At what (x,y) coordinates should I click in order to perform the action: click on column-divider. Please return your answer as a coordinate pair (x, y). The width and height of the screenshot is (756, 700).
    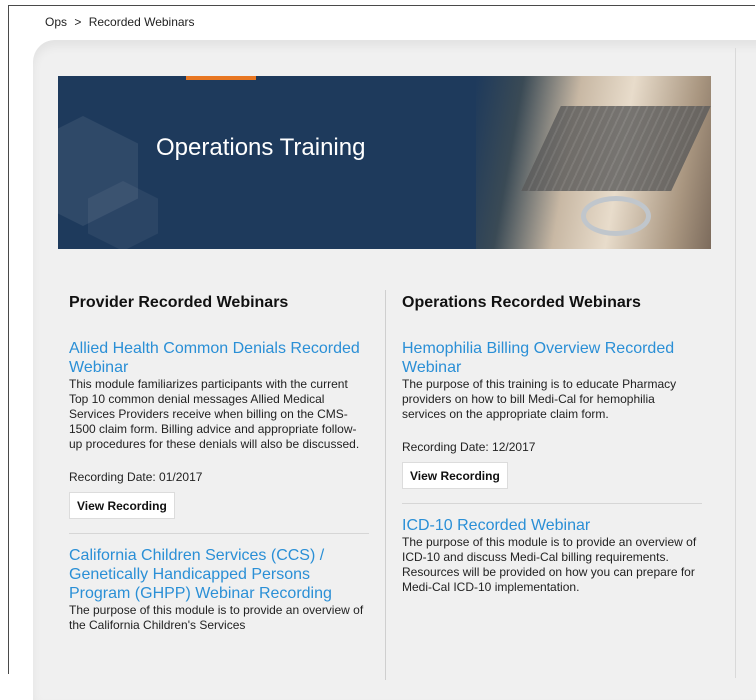
    Looking at the image, I should click on (385, 485).